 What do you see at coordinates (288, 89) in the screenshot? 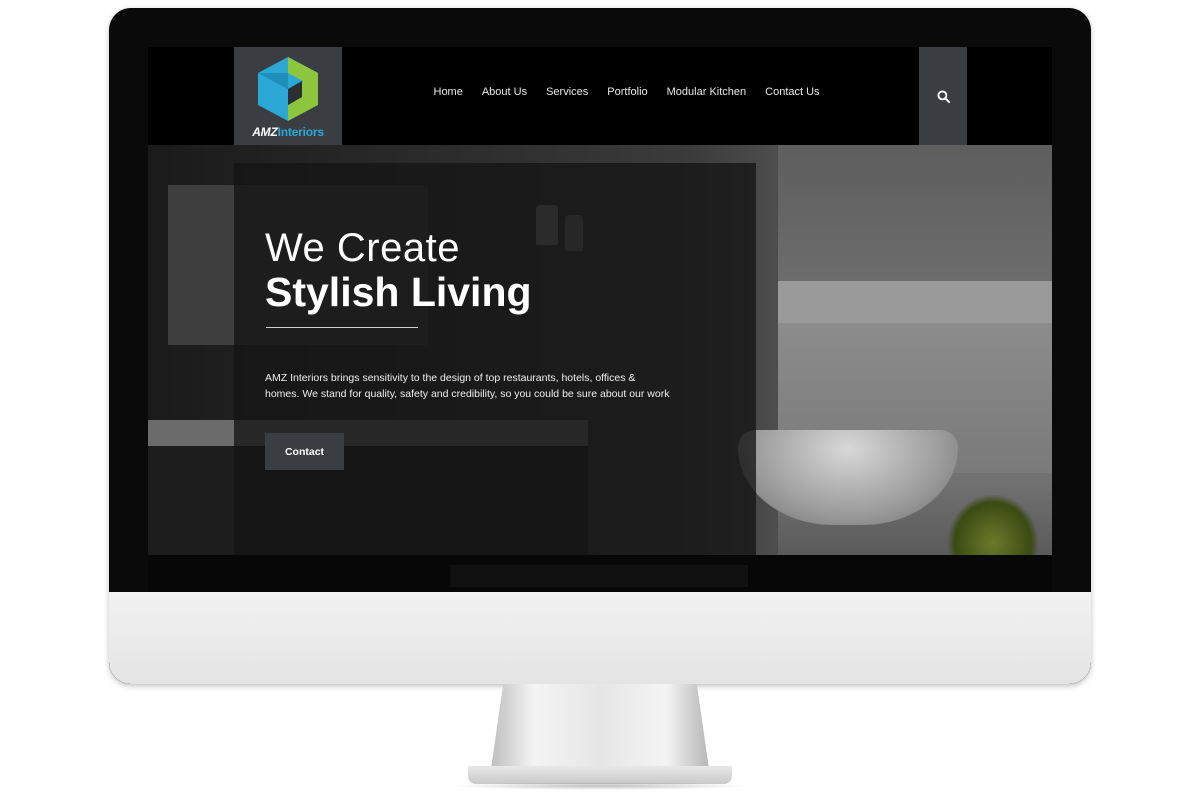
I see `cube-logo-icon` at bounding box center [288, 89].